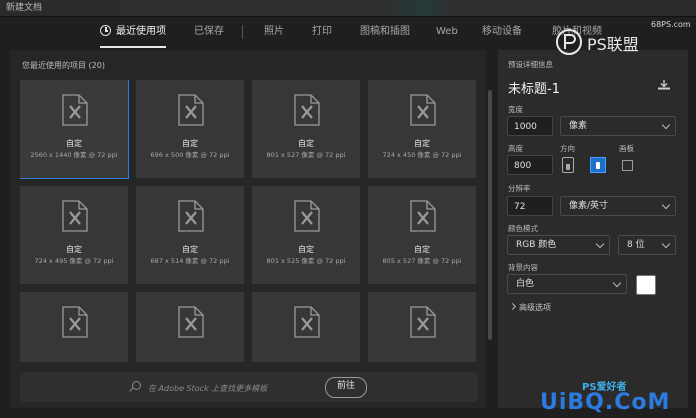 The image size is (696, 418). I want to click on recent-item-dimensions: 801 x 525 像素 @ 72 ppi, so click(306, 261).